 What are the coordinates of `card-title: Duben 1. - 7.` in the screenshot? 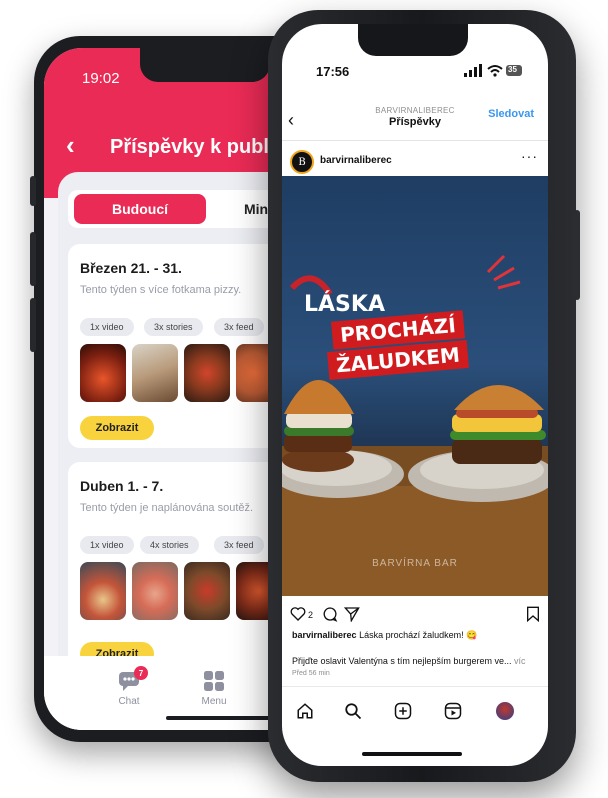 It's located at (122, 486).